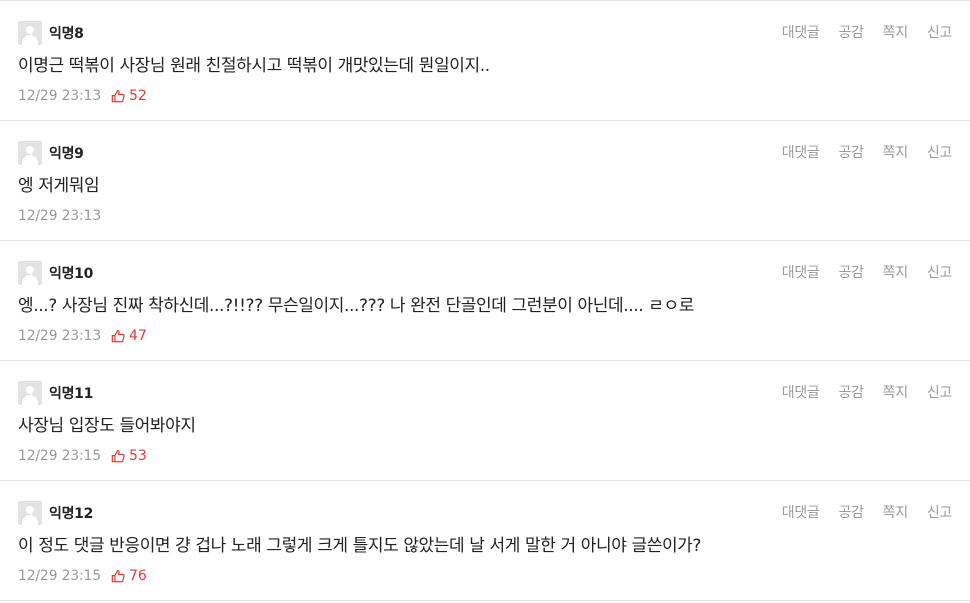 This screenshot has width=970, height=603. What do you see at coordinates (66, 34) in the screenshot?
I see `comment-nickname: 익명8` at bounding box center [66, 34].